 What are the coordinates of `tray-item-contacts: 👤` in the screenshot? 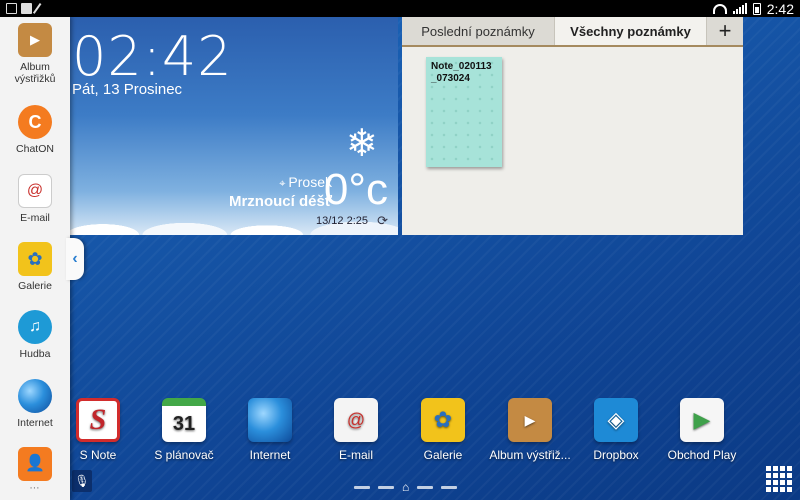 It's located at (35, 466).